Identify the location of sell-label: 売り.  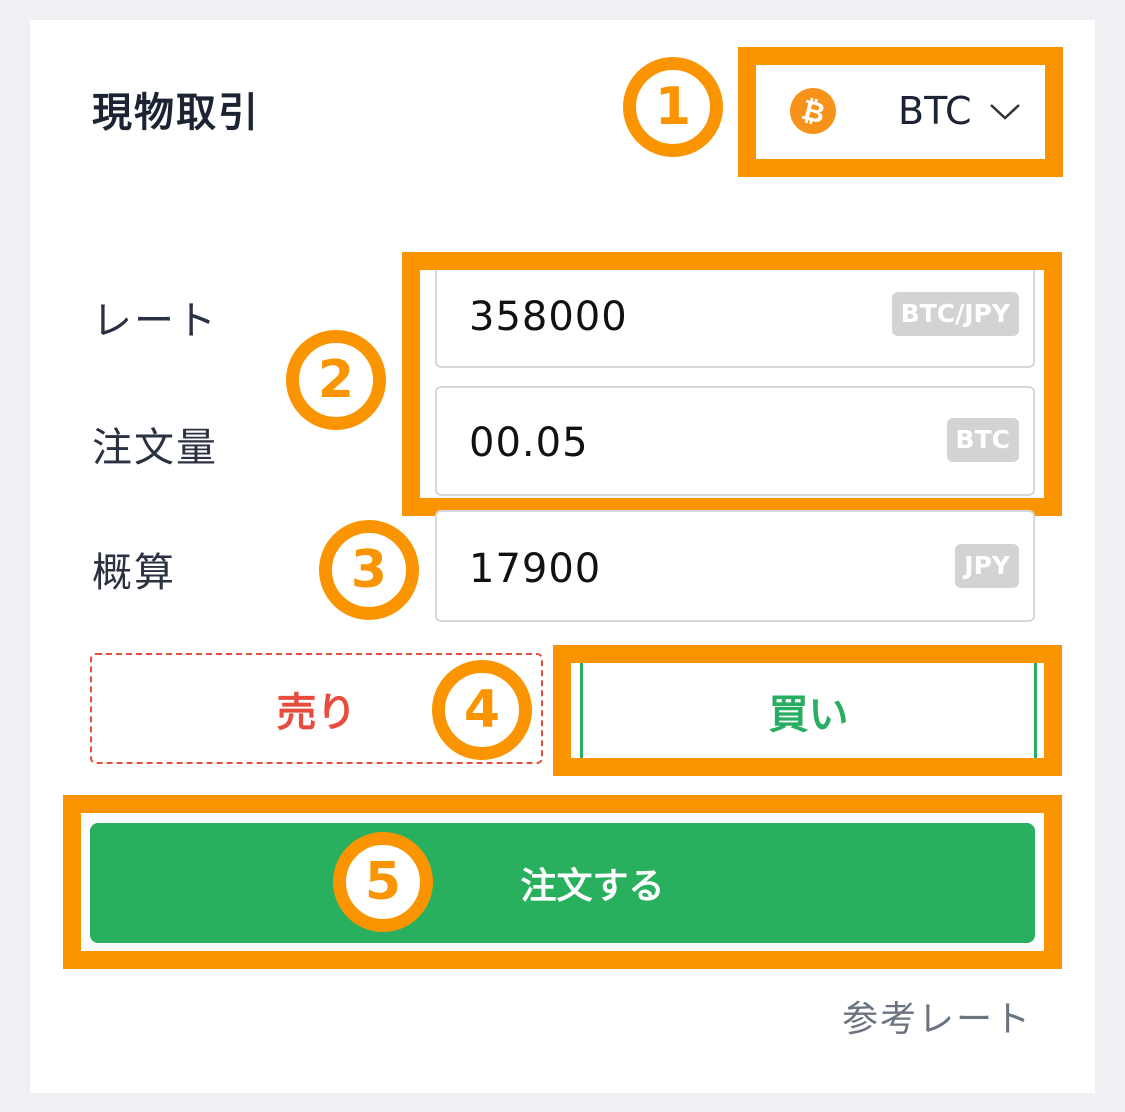
(316, 712).